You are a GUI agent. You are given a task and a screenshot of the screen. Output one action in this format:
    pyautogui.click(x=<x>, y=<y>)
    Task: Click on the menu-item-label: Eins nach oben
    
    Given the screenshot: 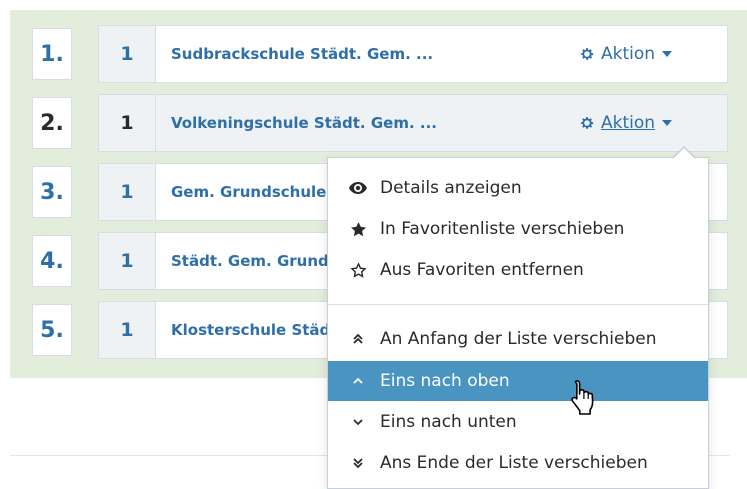 What is the action you would take?
    pyautogui.click(x=445, y=381)
    